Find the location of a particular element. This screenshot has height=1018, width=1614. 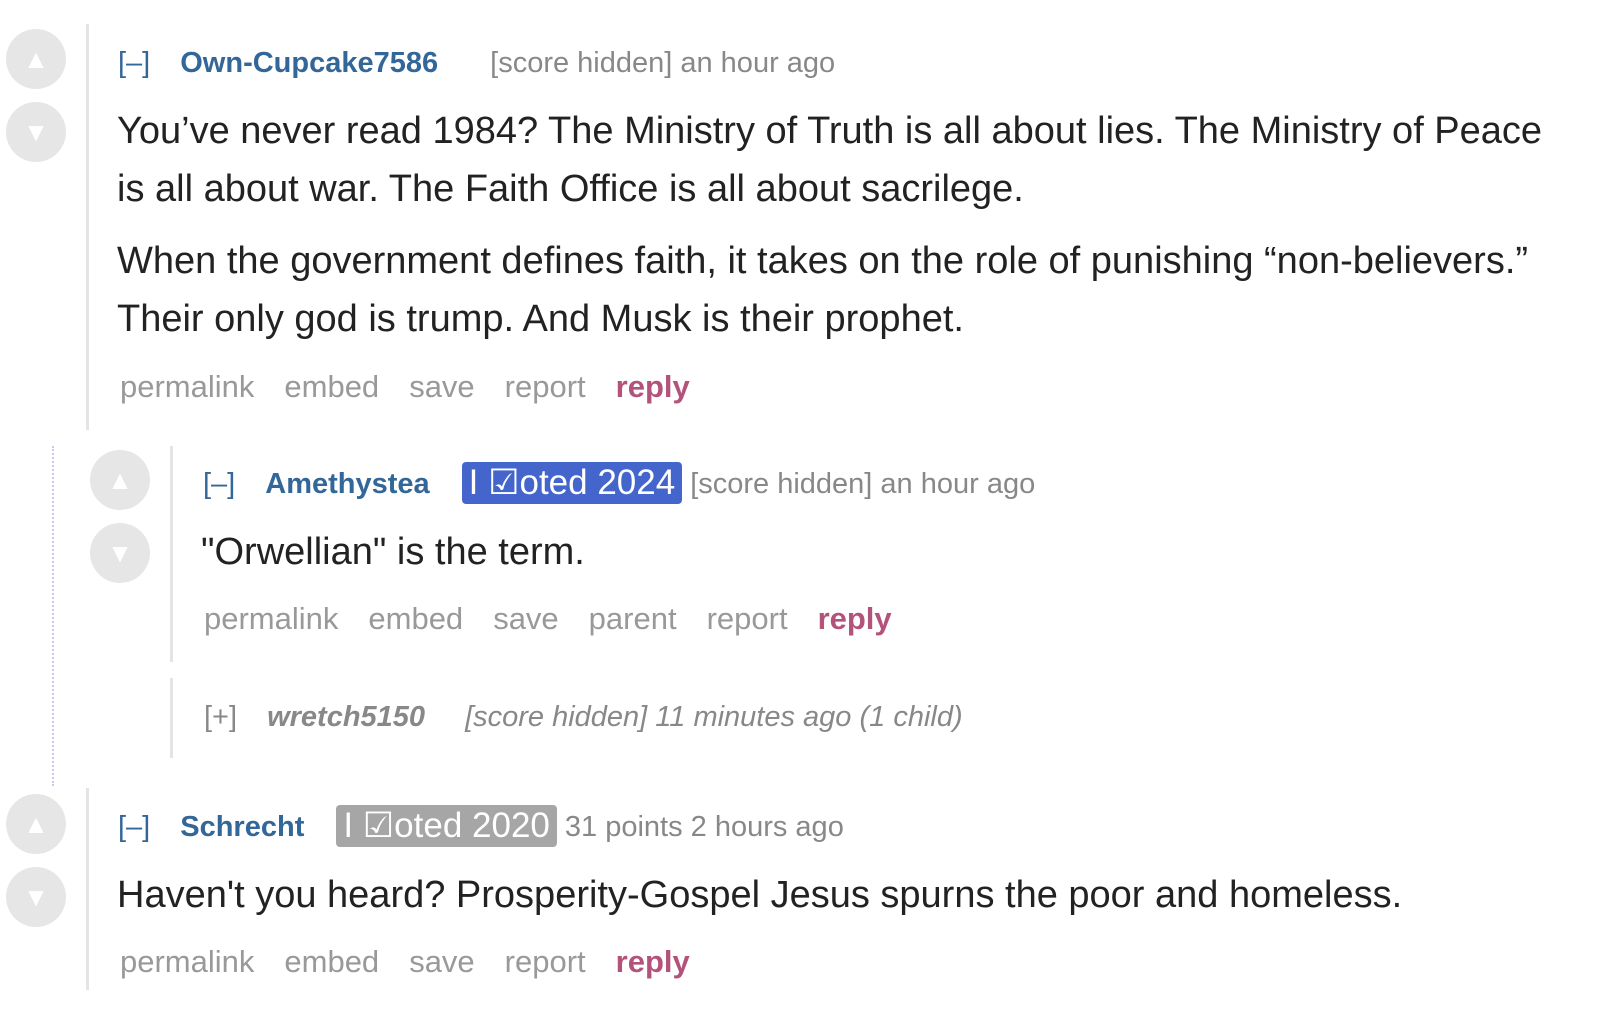

embed-button: embed is located at coordinates (331, 961).